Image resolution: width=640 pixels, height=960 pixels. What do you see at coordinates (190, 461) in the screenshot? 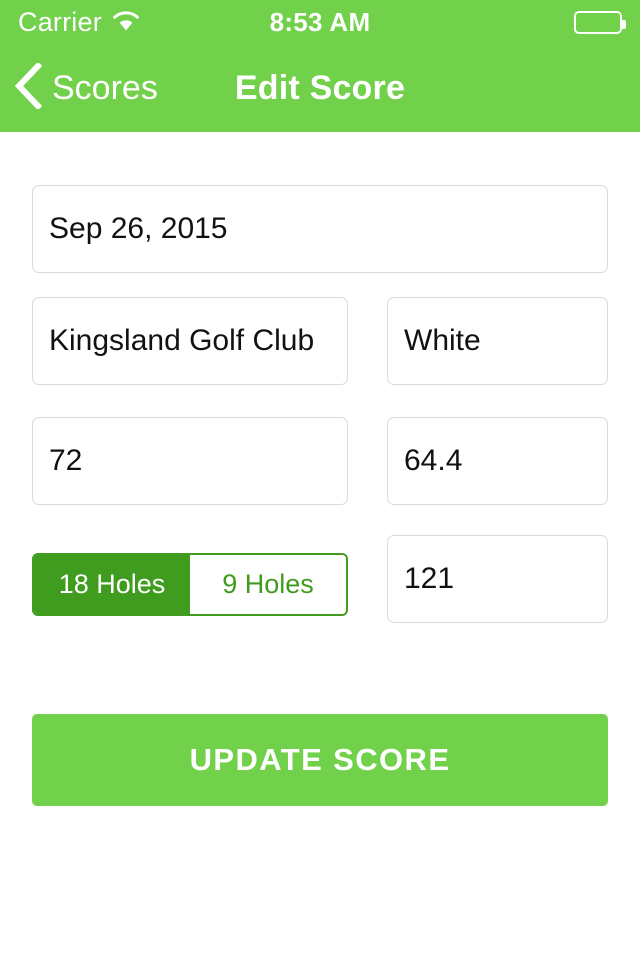
I see `par-field: 72` at bounding box center [190, 461].